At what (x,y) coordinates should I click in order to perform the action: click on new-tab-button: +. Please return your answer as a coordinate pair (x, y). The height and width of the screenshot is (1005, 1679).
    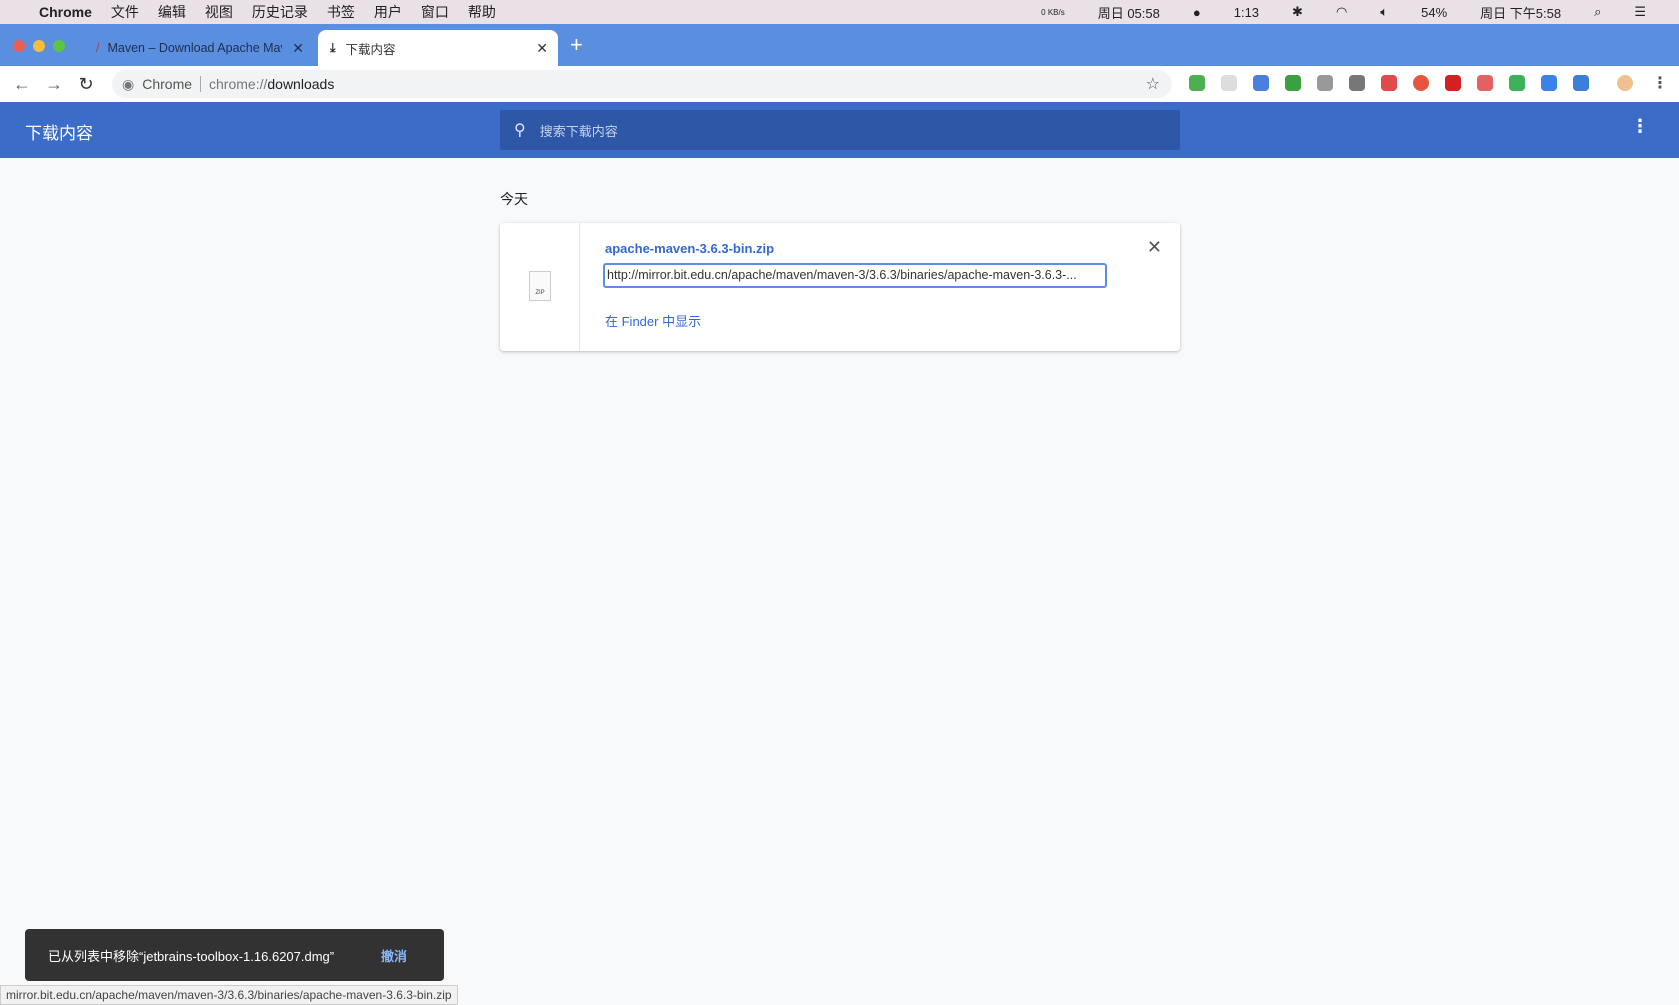
    Looking at the image, I should click on (576, 45).